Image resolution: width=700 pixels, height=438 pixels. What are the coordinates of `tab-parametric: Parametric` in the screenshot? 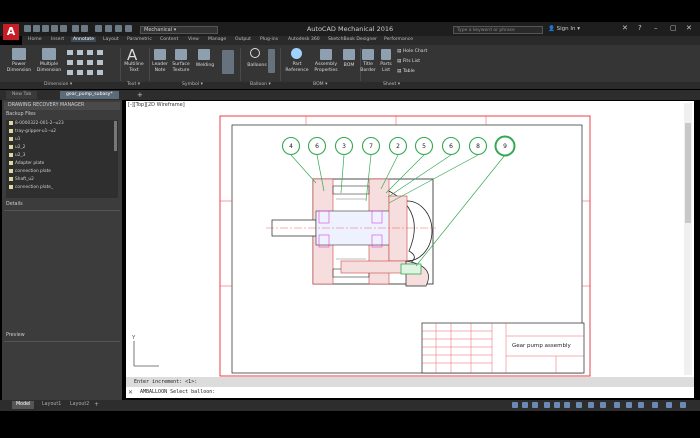 It's located at (139, 39).